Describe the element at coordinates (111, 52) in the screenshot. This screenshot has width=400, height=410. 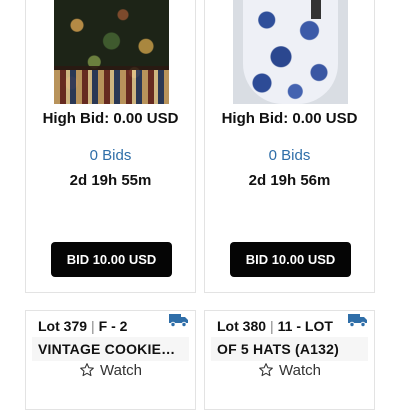
I see `rug-image` at that location.